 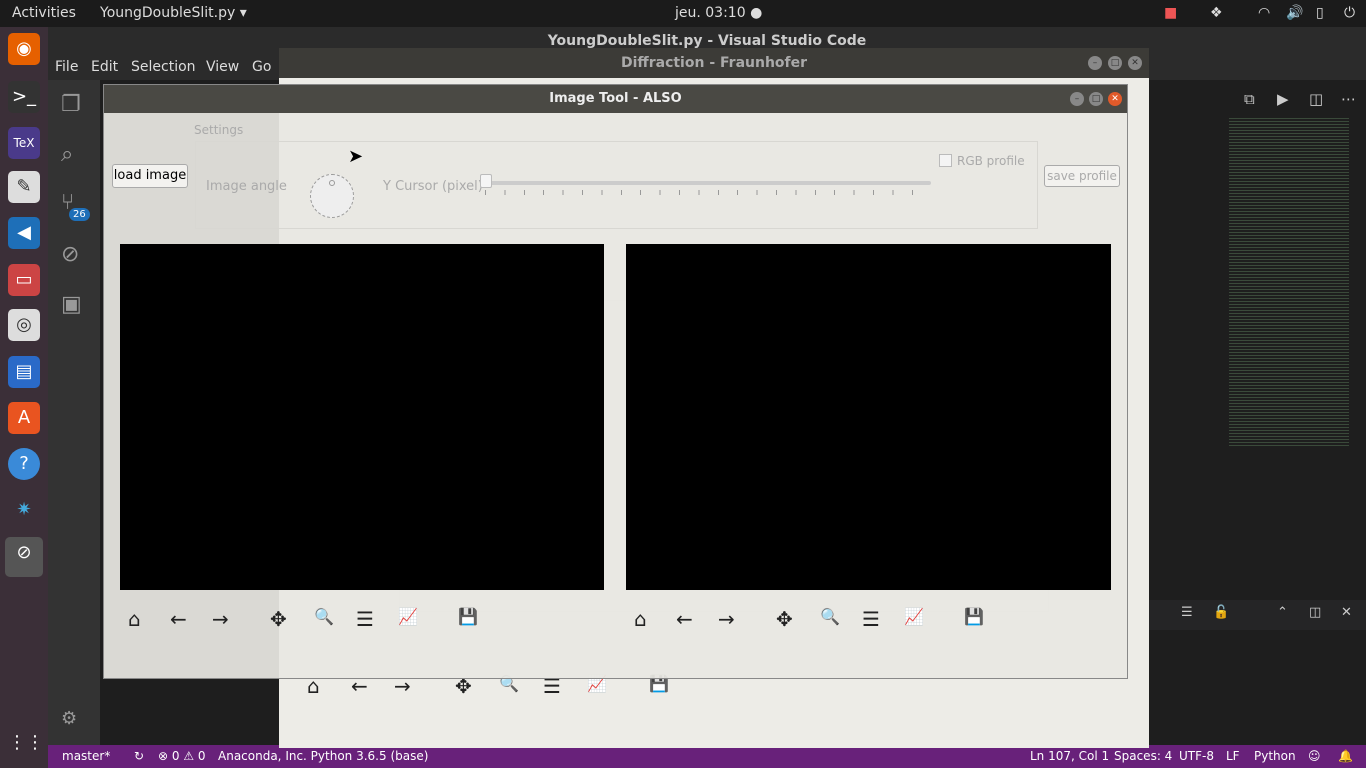 What do you see at coordinates (150, 176) in the screenshot?
I see `load-image-button: load image` at bounding box center [150, 176].